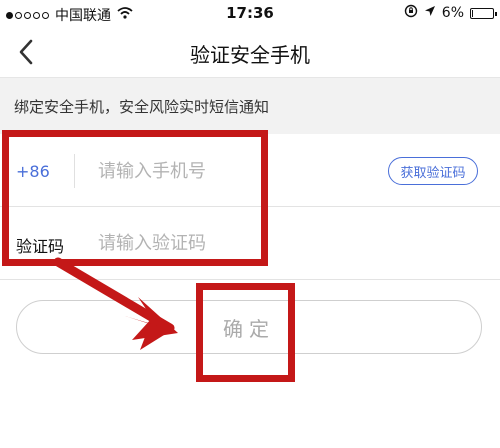 The width and height of the screenshot is (500, 448). I want to click on notice-banner: 绑定安全手机，安全风险实时短信通知, so click(250, 106).